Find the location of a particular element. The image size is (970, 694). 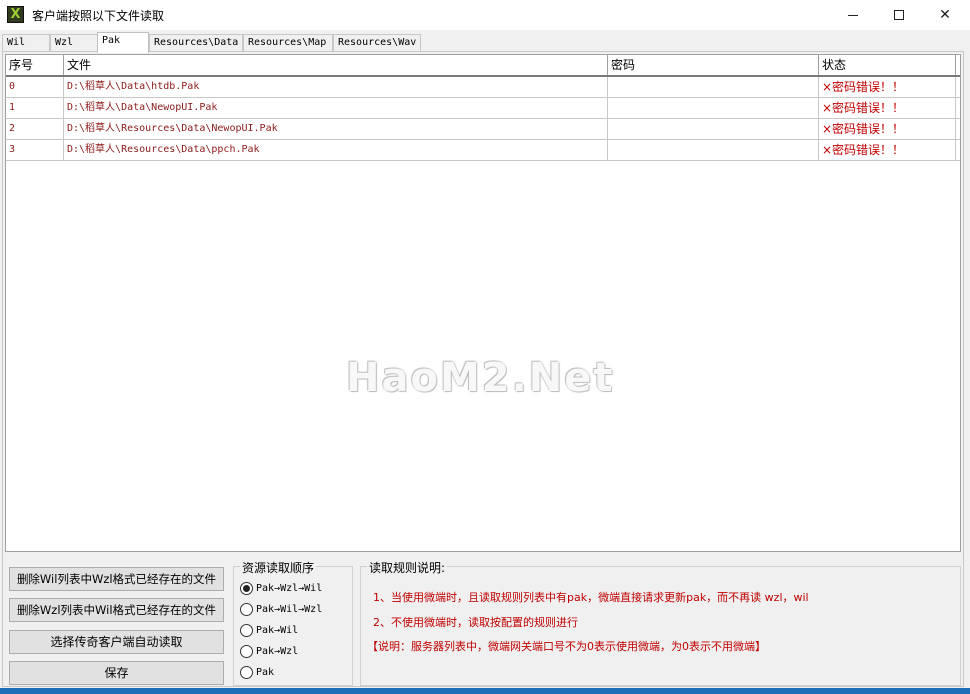

window-title: 客户端按照以下文件读取 is located at coordinates (98, 16).